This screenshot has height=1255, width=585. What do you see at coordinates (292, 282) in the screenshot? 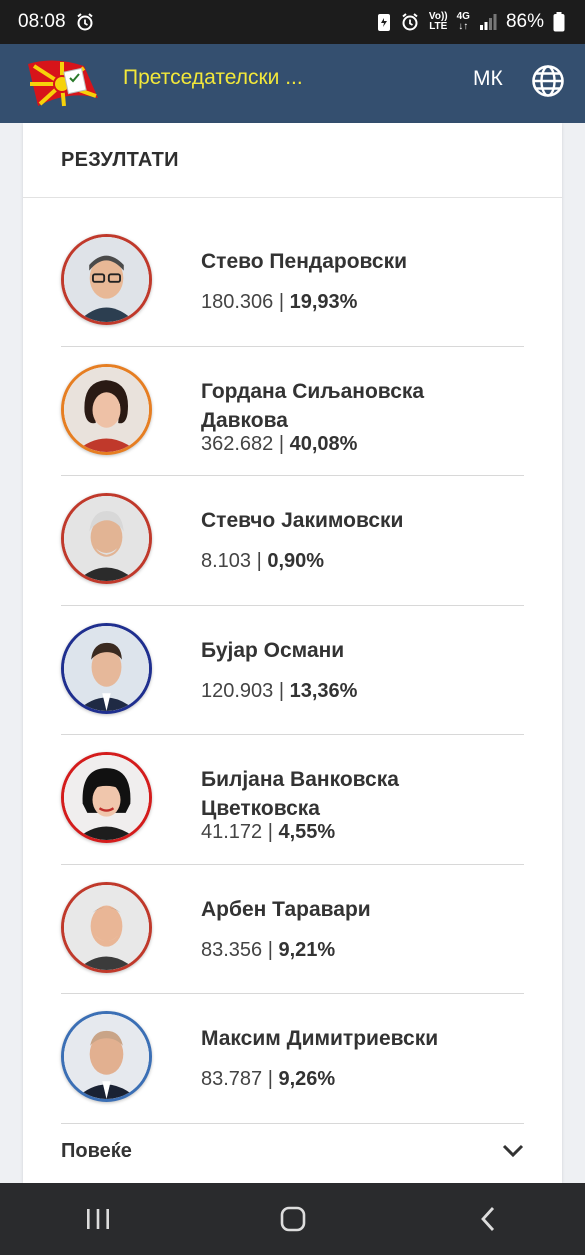
I see `candidate-item: Стево Пендаровски 180.306 | 19,93%` at bounding box center [292, 282].